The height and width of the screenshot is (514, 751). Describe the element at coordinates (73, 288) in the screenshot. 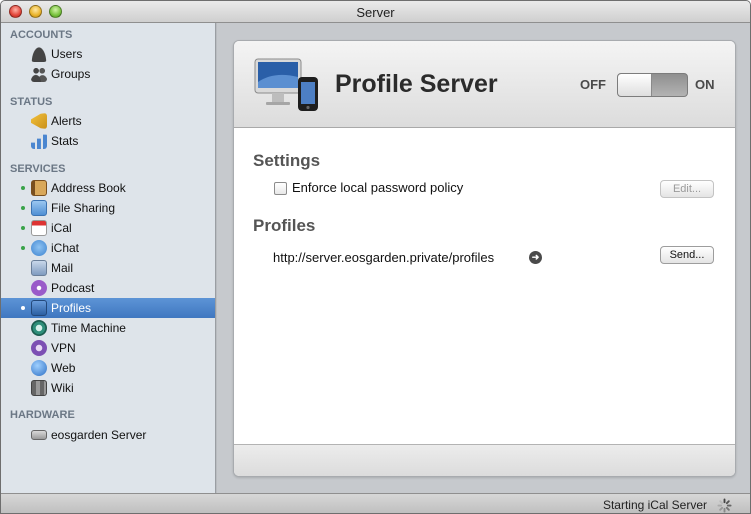

I see `sidebar-item-label: Podcast` at that location.